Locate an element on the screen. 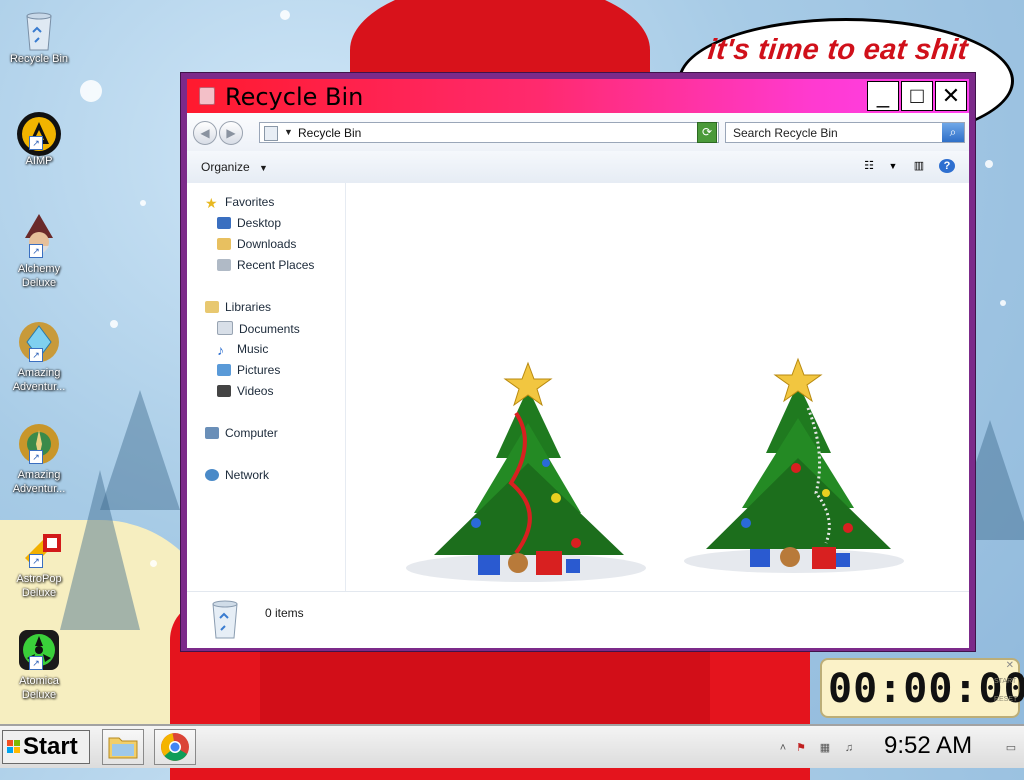 The width and height of the screenshot is (1024, 780). nav-item-documents: Documents is located at coordinates (258, 328).